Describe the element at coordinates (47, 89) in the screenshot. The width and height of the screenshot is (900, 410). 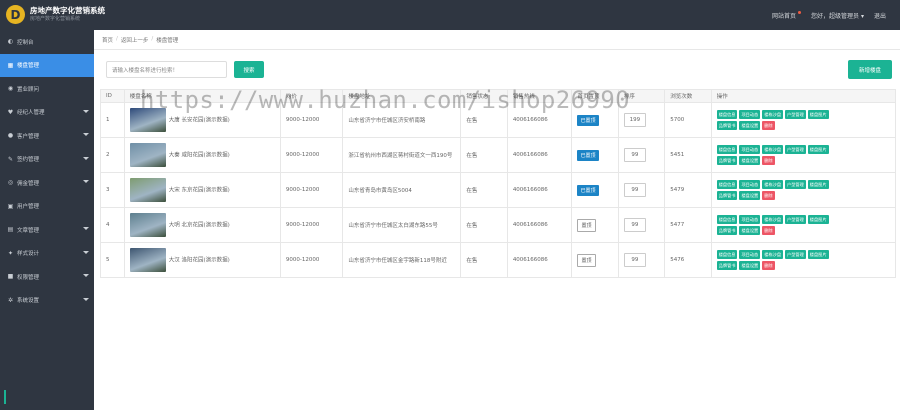
I see `sidebar-item: ◉ 置业顾问` at that location.